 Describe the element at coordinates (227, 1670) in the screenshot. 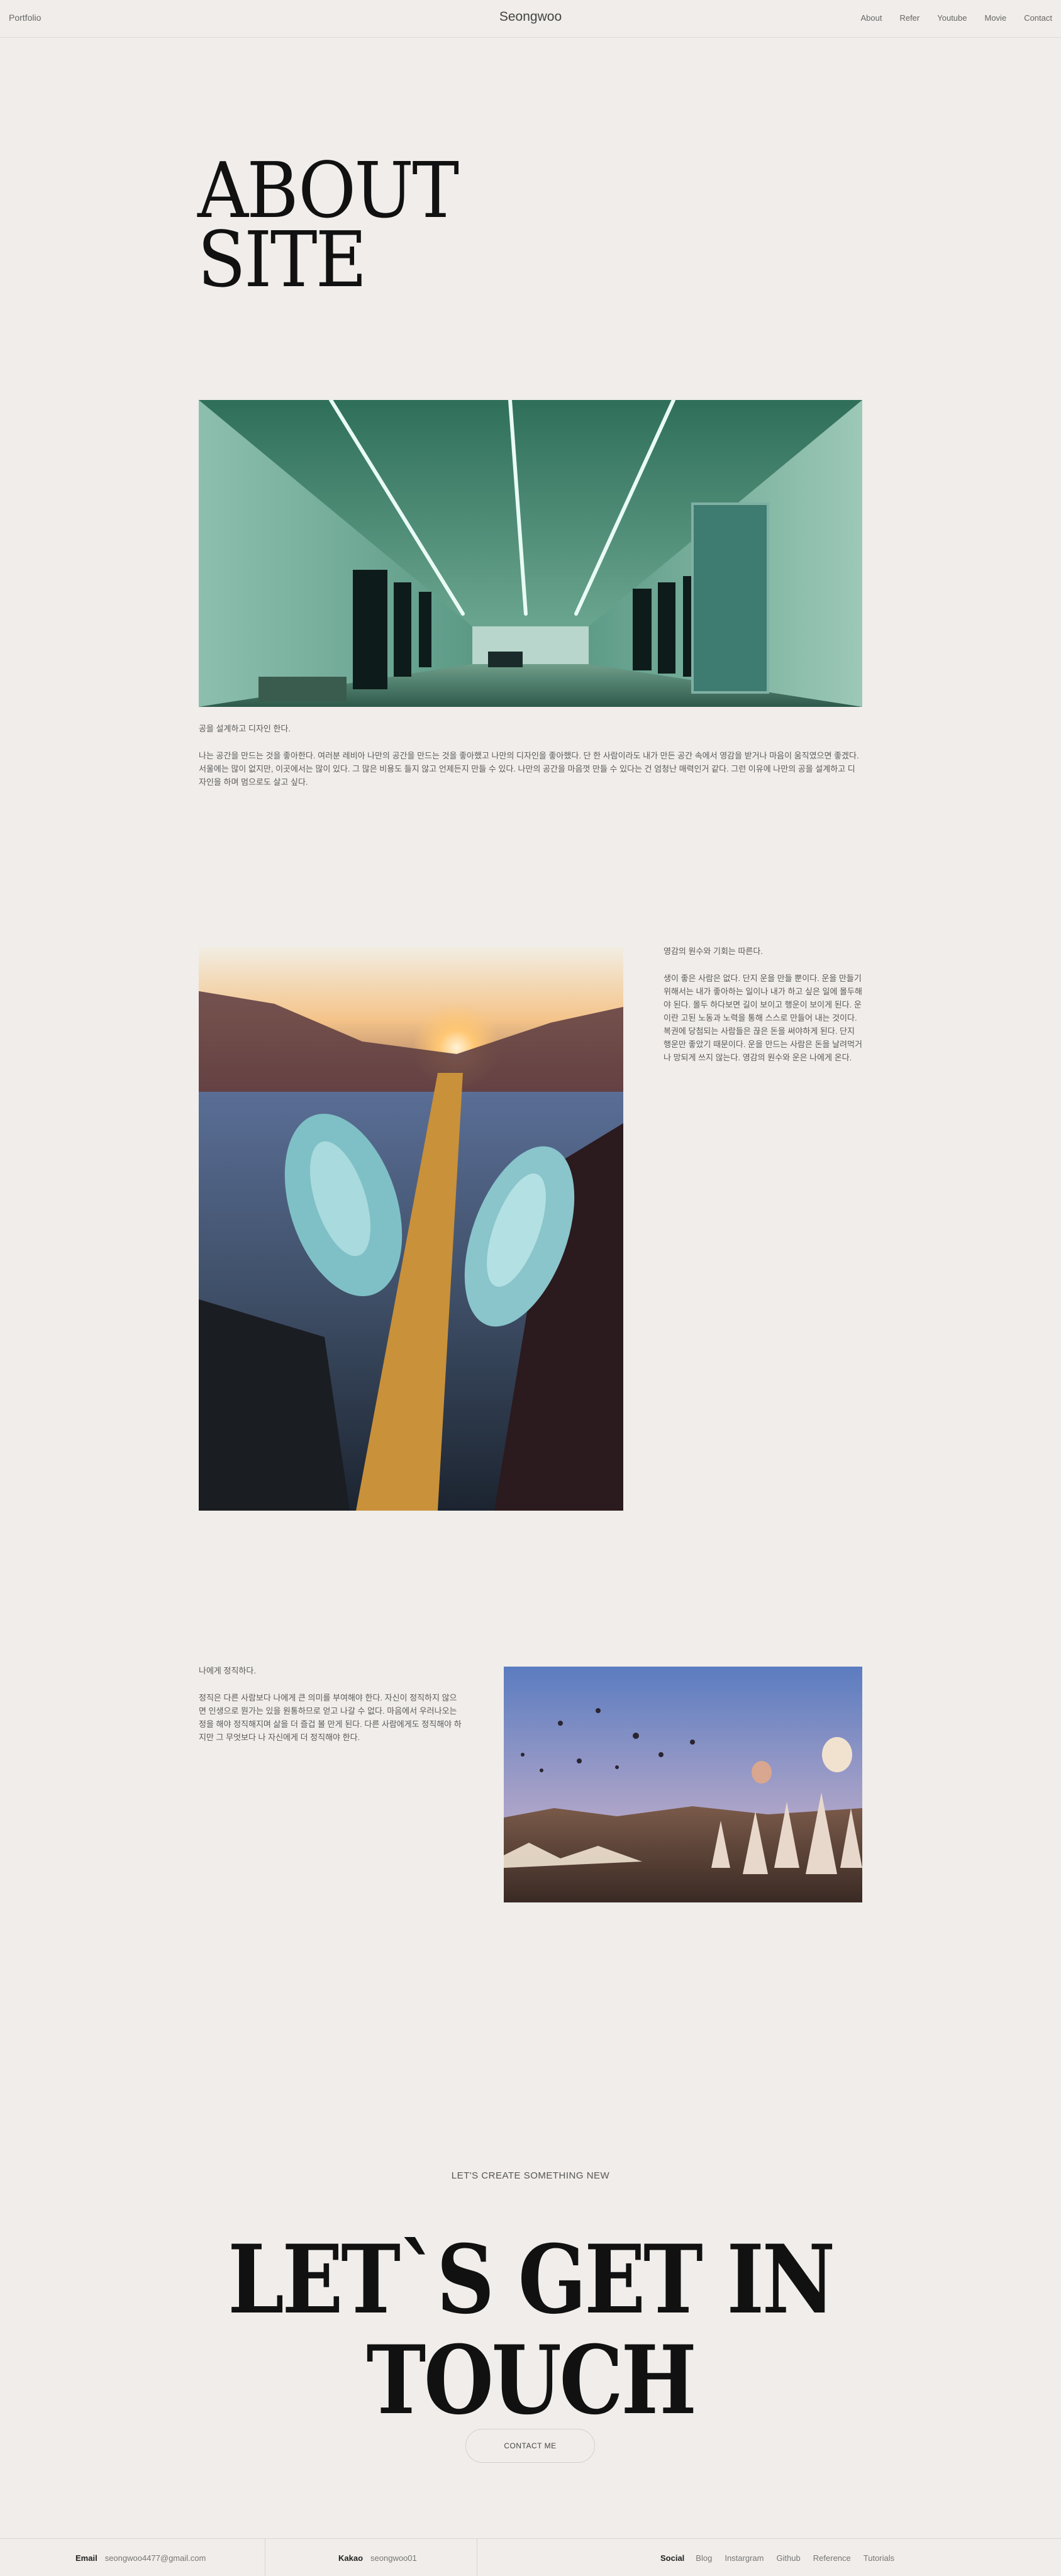

I see `section-lead: 나에게 정직하다.` at that location.